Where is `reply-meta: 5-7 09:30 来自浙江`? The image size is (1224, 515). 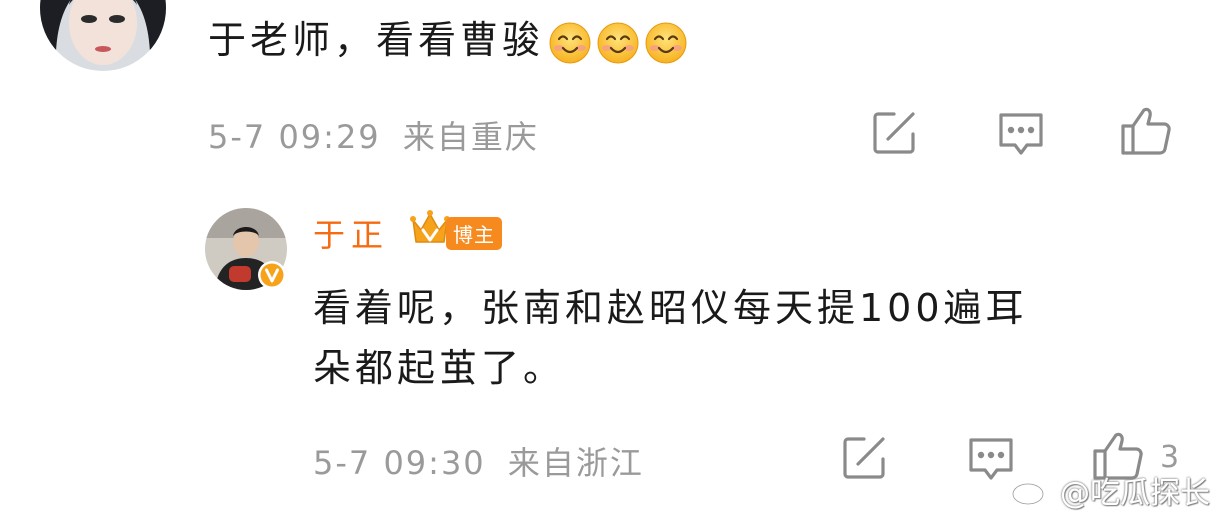
reply-meta: 5-7 09:30 来自浙江 is located at coordinates (478, 461).